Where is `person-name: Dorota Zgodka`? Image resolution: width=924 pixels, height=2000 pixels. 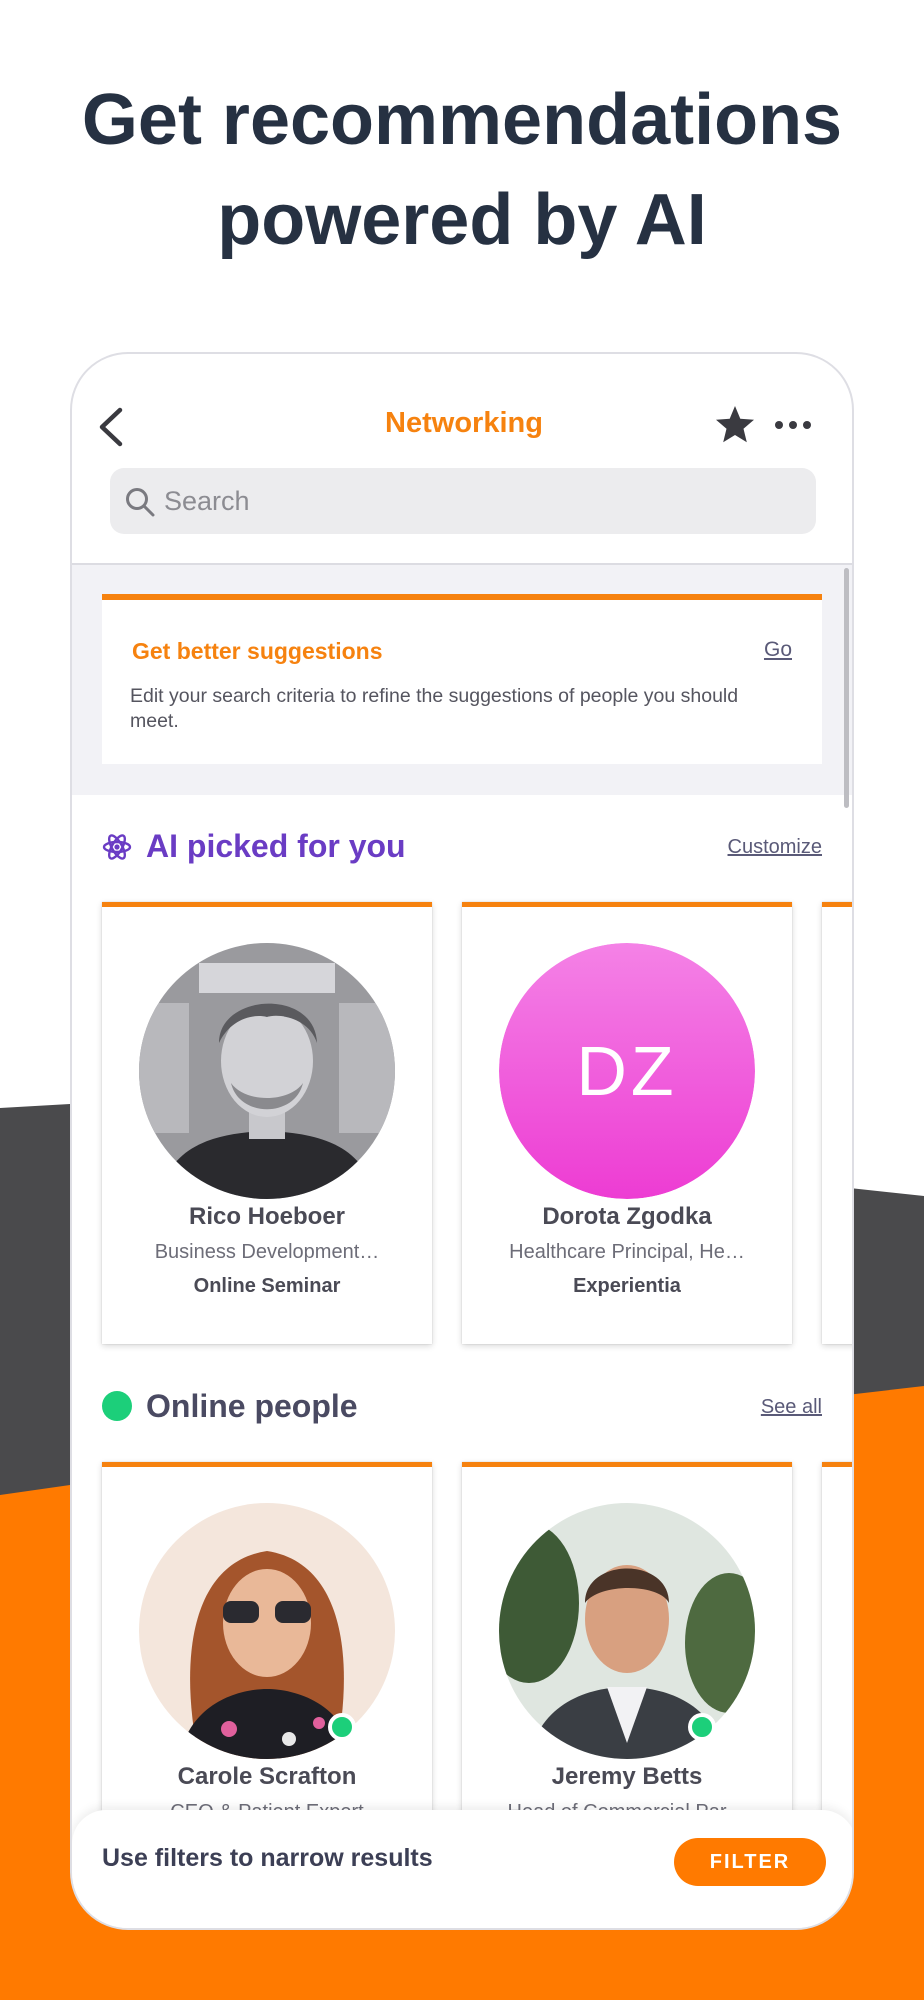 person-name: Dorota Zgodka is located at coordinates (627, 1216).